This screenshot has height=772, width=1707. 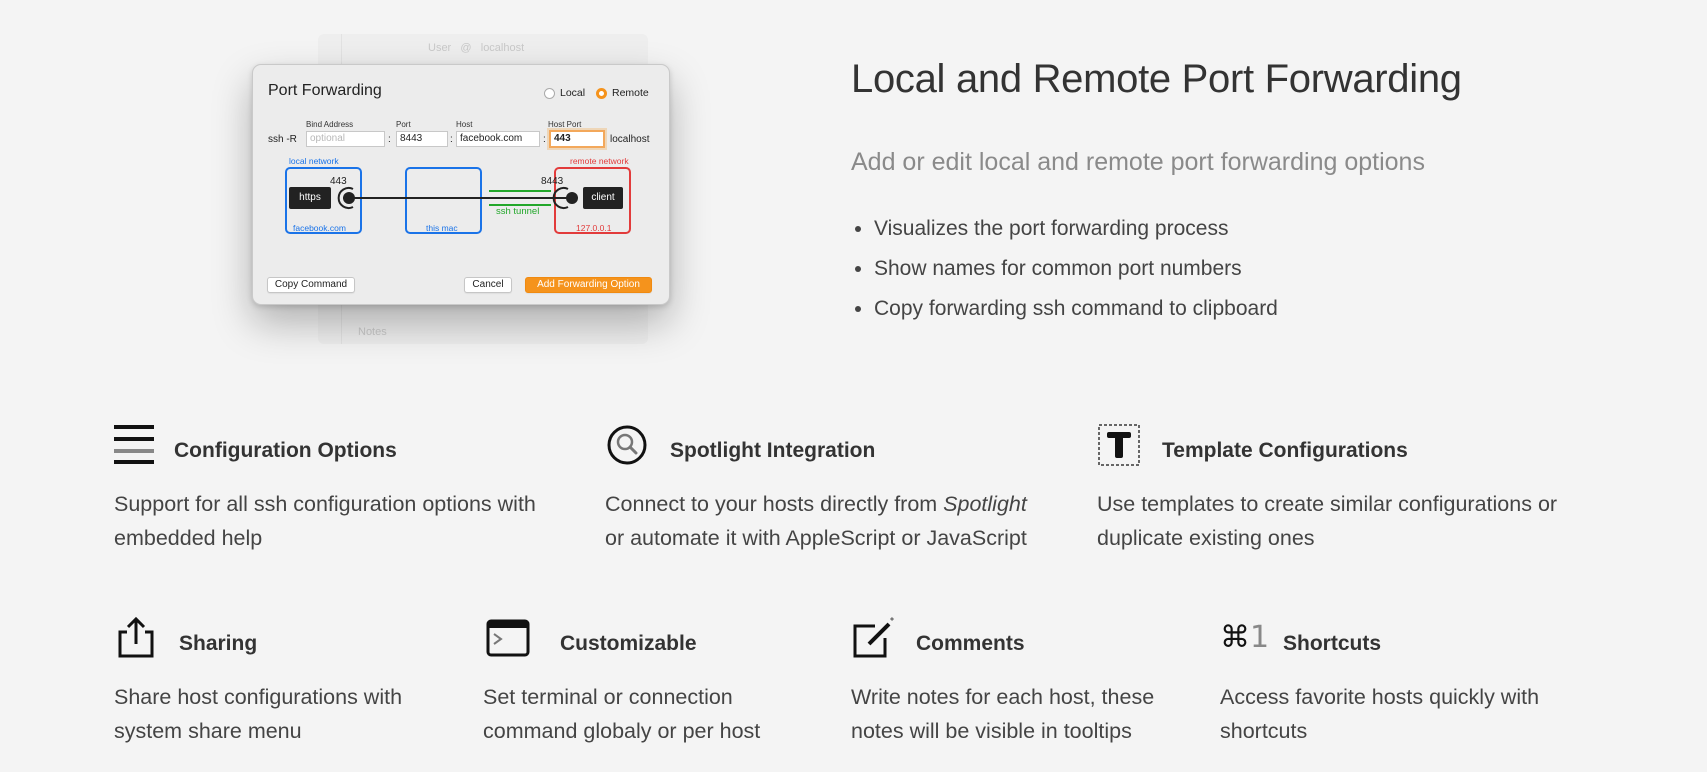 What do you see at coordinates (1076, 314) in the screenshot?
I see `hero-bullet: Copy forwarding ssh command to clipboard` at bounding box center [1076, 314].